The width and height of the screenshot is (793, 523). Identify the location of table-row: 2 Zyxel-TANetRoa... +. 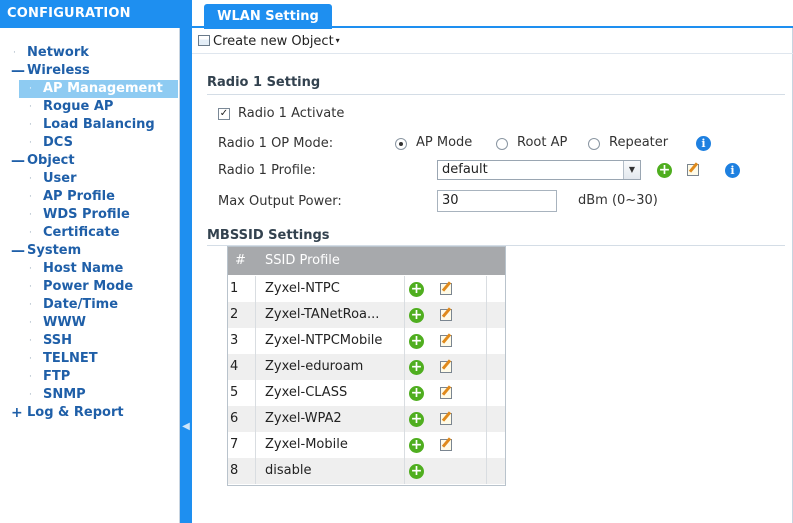
(366, 315).